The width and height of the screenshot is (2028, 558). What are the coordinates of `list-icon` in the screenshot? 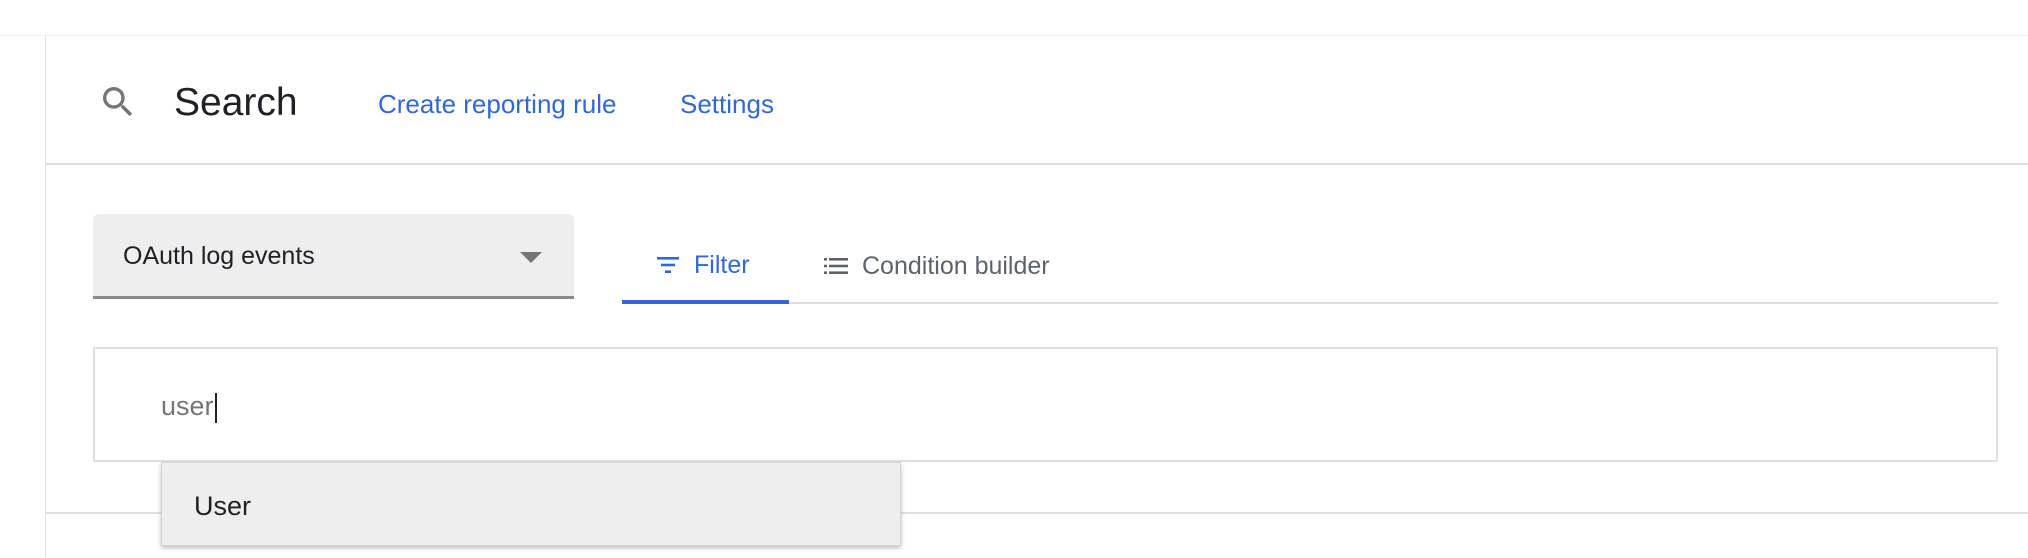 It's located at (836, 266).